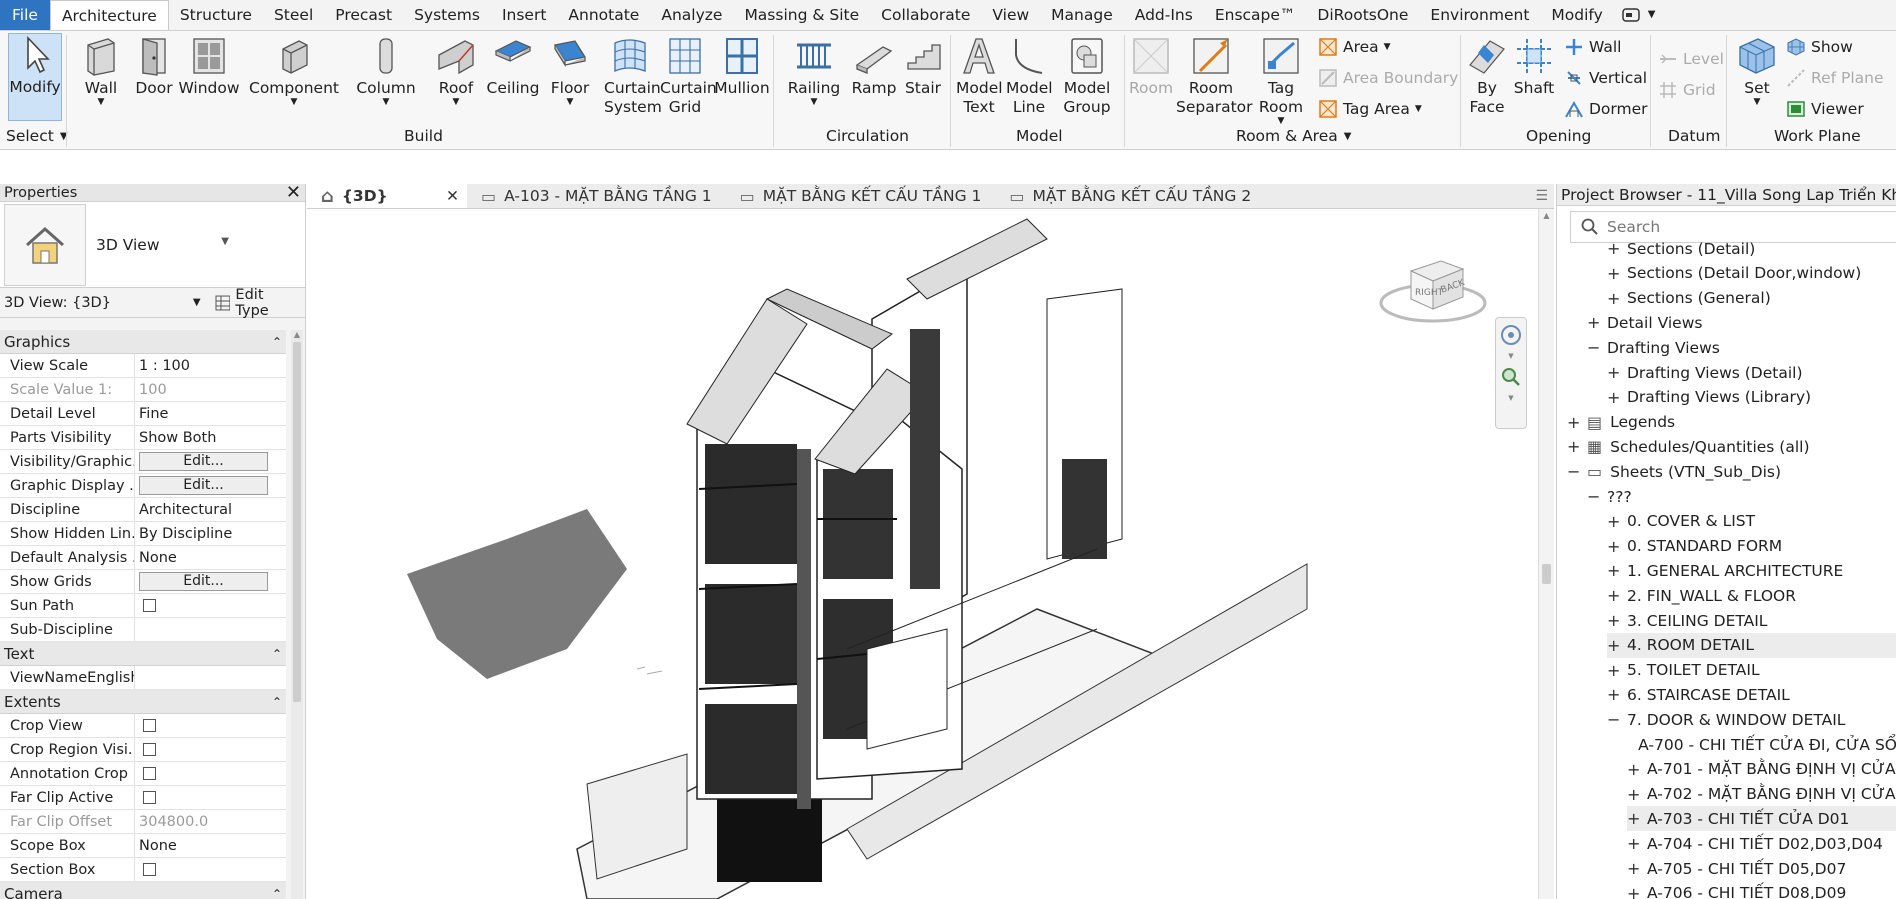  I want to click on tree-item: −7. DOOR & WINDOW DETAIL, so click(1751, 719).